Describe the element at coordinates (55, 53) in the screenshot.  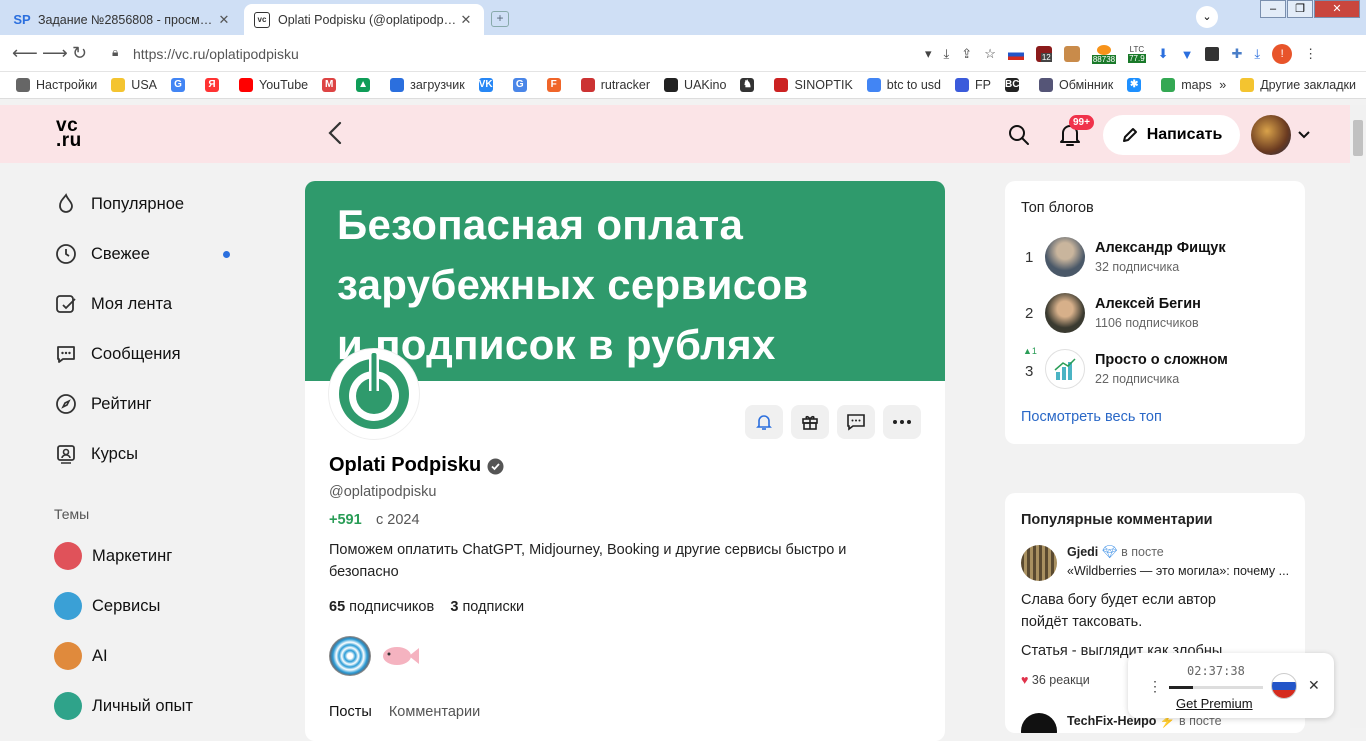
I see `forward-arrow-icon: ⟶` at that location.